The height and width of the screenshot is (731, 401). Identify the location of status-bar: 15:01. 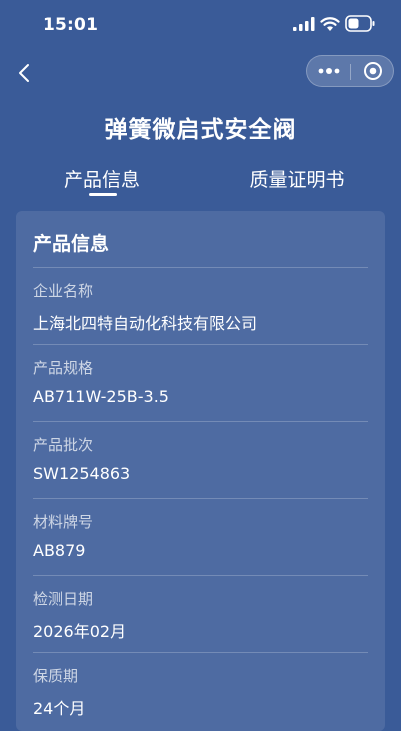
(200, 26).